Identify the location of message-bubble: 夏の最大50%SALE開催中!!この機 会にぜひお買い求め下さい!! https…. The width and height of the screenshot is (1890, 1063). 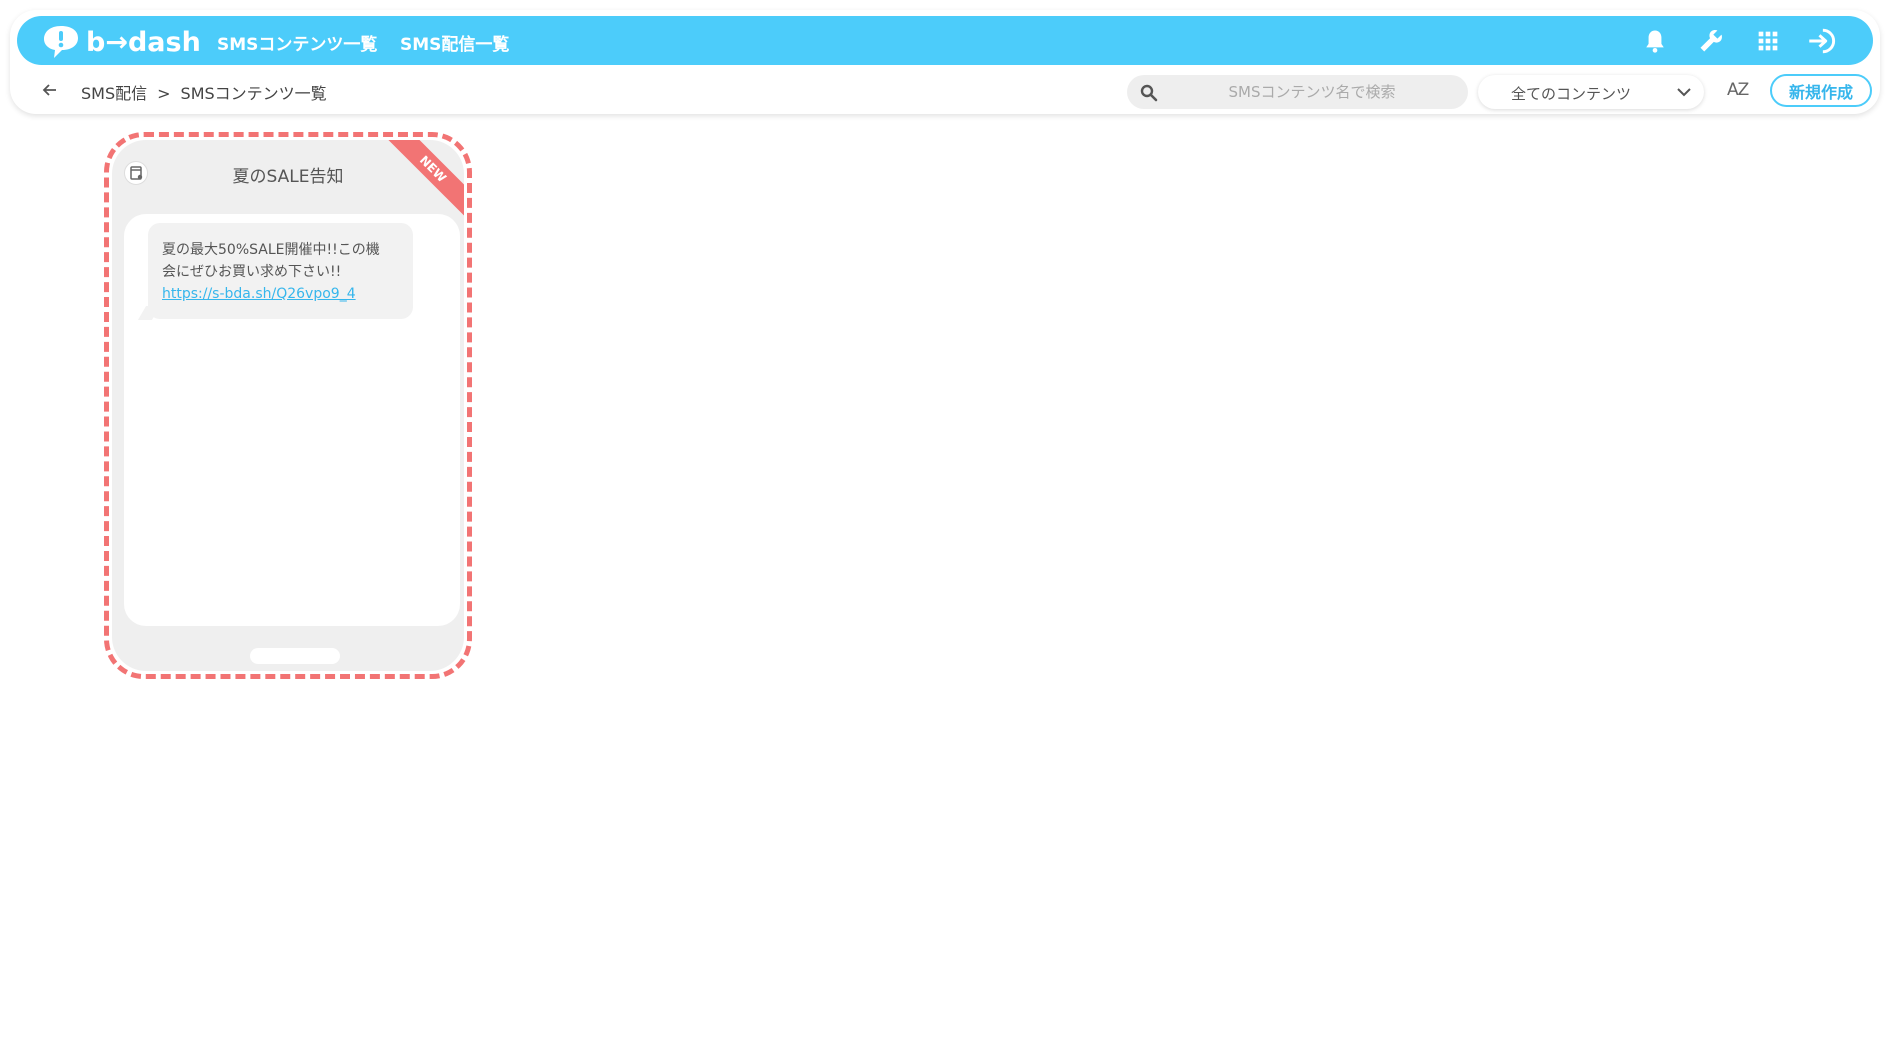
(280, 271).